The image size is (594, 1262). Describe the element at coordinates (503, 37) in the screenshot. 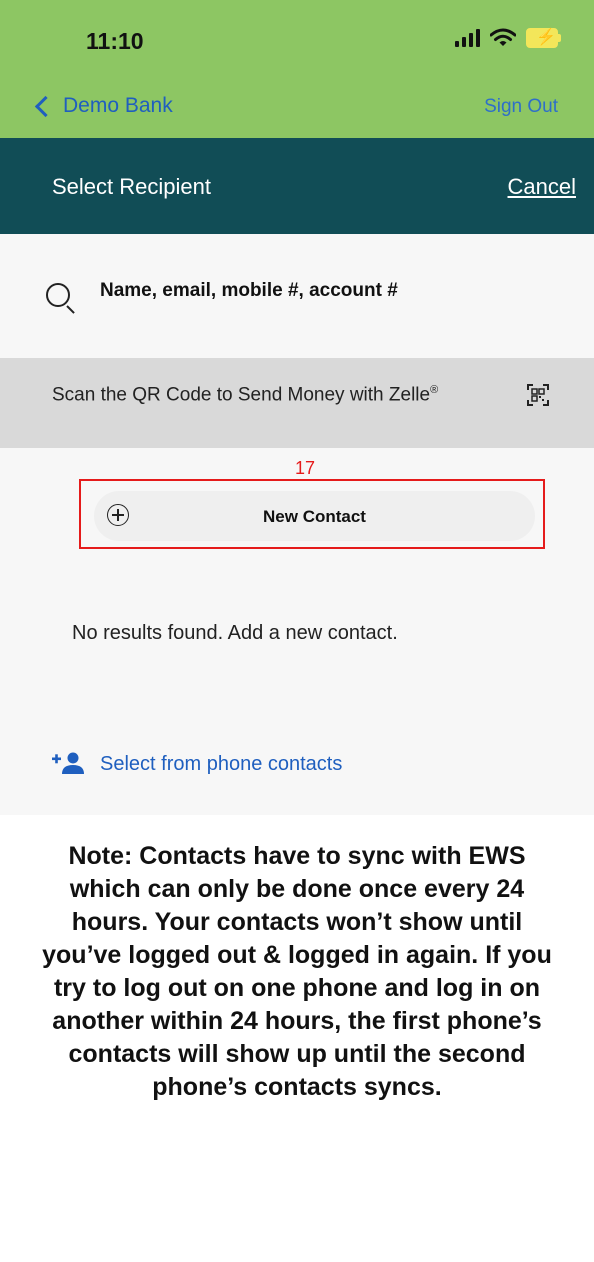

I see `wifi-icon` at that location.